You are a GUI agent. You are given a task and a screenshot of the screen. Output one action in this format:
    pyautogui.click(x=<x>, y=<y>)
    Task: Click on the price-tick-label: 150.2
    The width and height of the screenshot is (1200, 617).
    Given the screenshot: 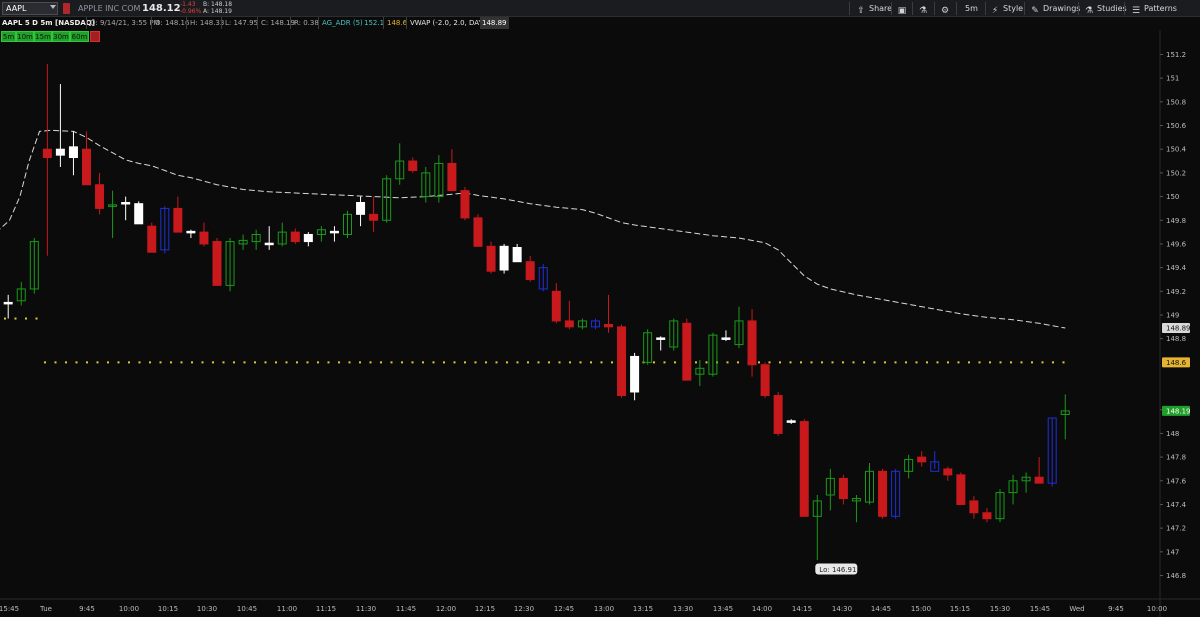 What is the action you would take?
    pyautogui.click(x=1176, y=173)
    